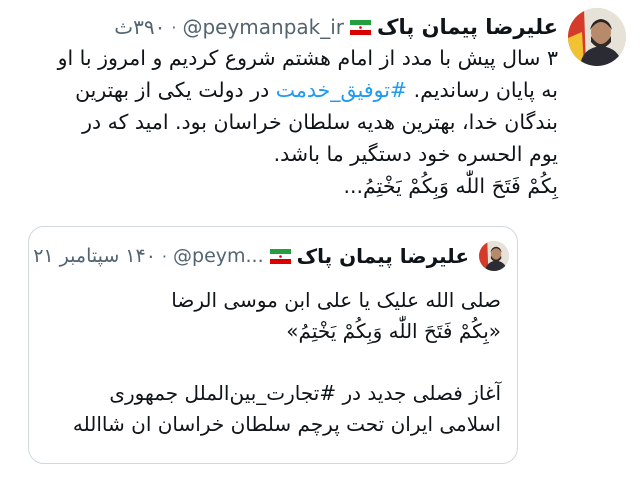 The height and width of the screenshot is (478, 640). Describe the element at coordinates (341, 90) in the screenshot. I see `hashtag-link: #توفیق_خدمت` at that location.